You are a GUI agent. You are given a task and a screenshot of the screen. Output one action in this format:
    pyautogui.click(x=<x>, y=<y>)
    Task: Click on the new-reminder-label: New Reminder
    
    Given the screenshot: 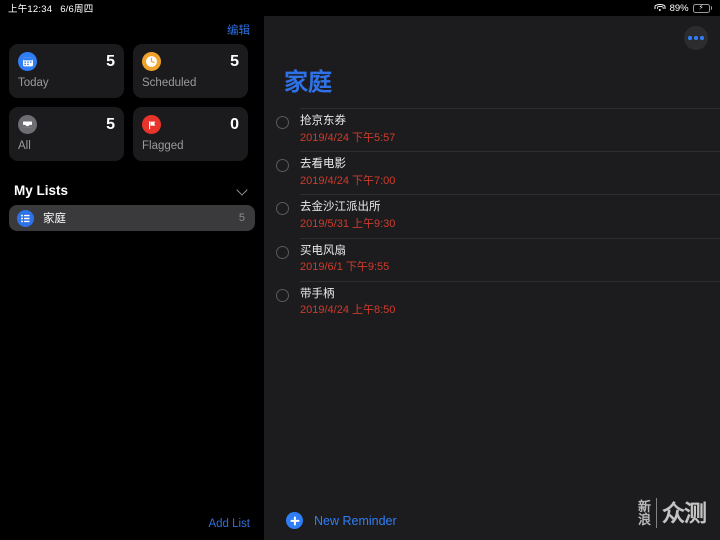 What is the action you would take?
    pyautogui.click(x=355, y=520)
    